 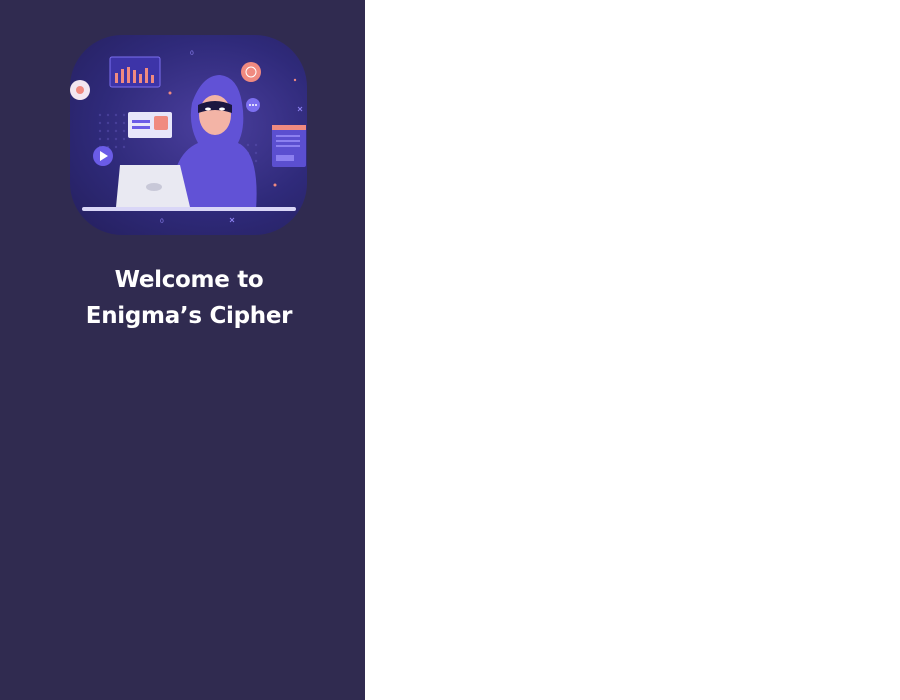 I want to click on hero-illustration: 0 0, so click(x=188, y=135).